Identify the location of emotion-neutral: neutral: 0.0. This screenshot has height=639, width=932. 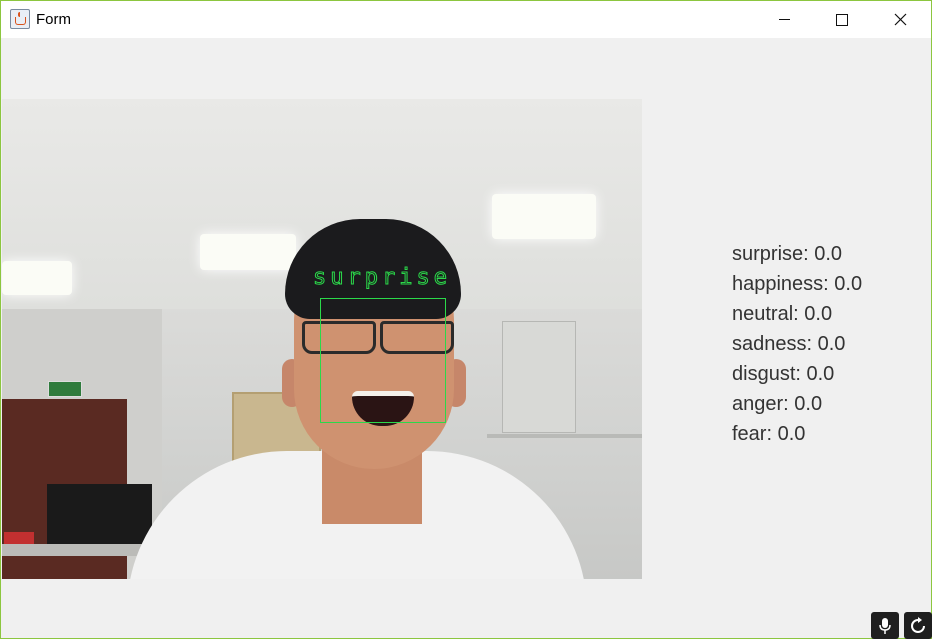
(782, 314).